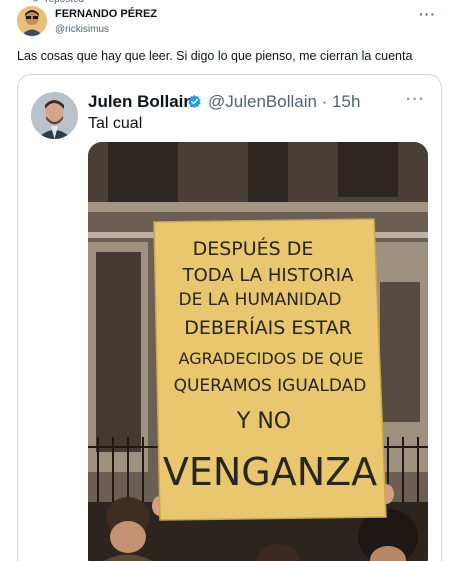  Describe the element at coordinates (268, 327) in the screenshot. I see `sign-line: DEBERÍAIS ESTAR` at that location.